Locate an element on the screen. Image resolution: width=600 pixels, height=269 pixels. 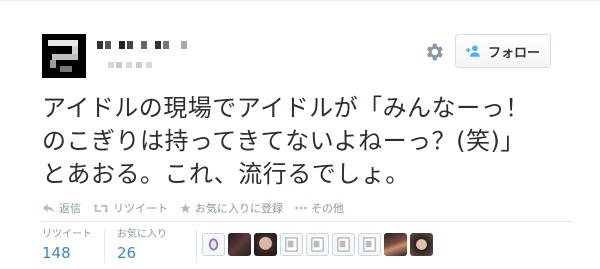
favorite-count: 26 is located at coordinates (127, 253).